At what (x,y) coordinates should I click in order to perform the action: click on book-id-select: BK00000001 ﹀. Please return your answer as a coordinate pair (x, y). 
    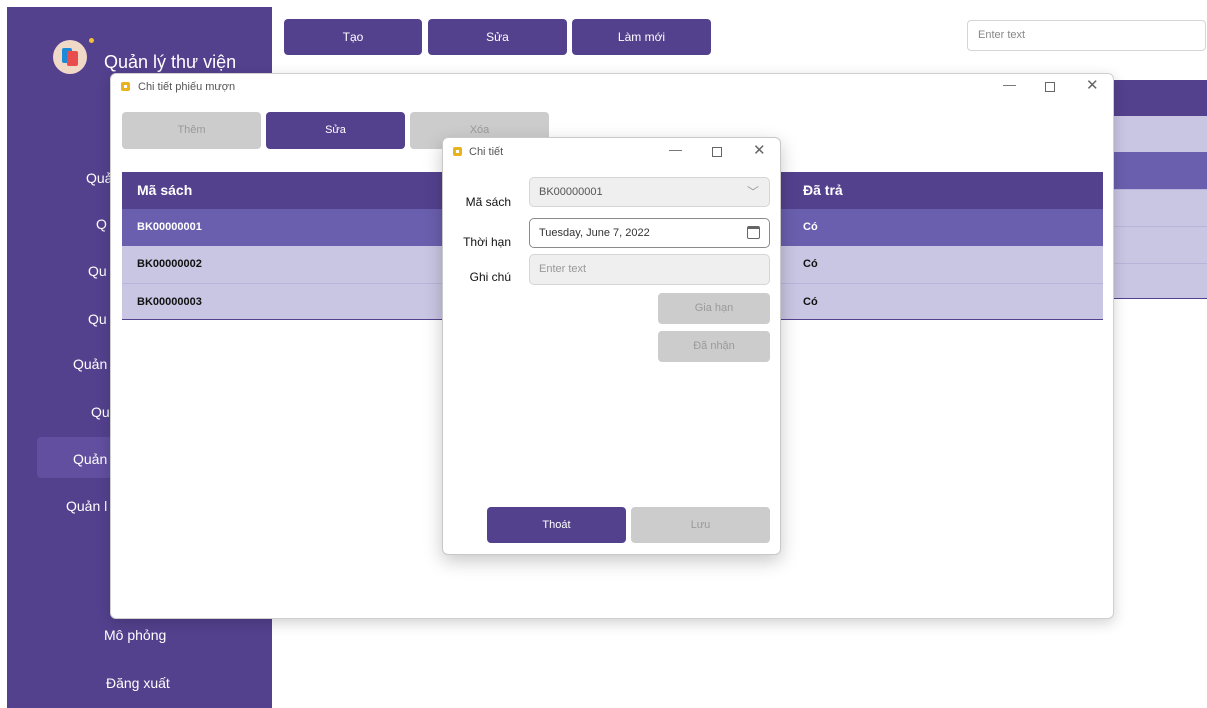
    Looking at the image, I should click on (649, 192).